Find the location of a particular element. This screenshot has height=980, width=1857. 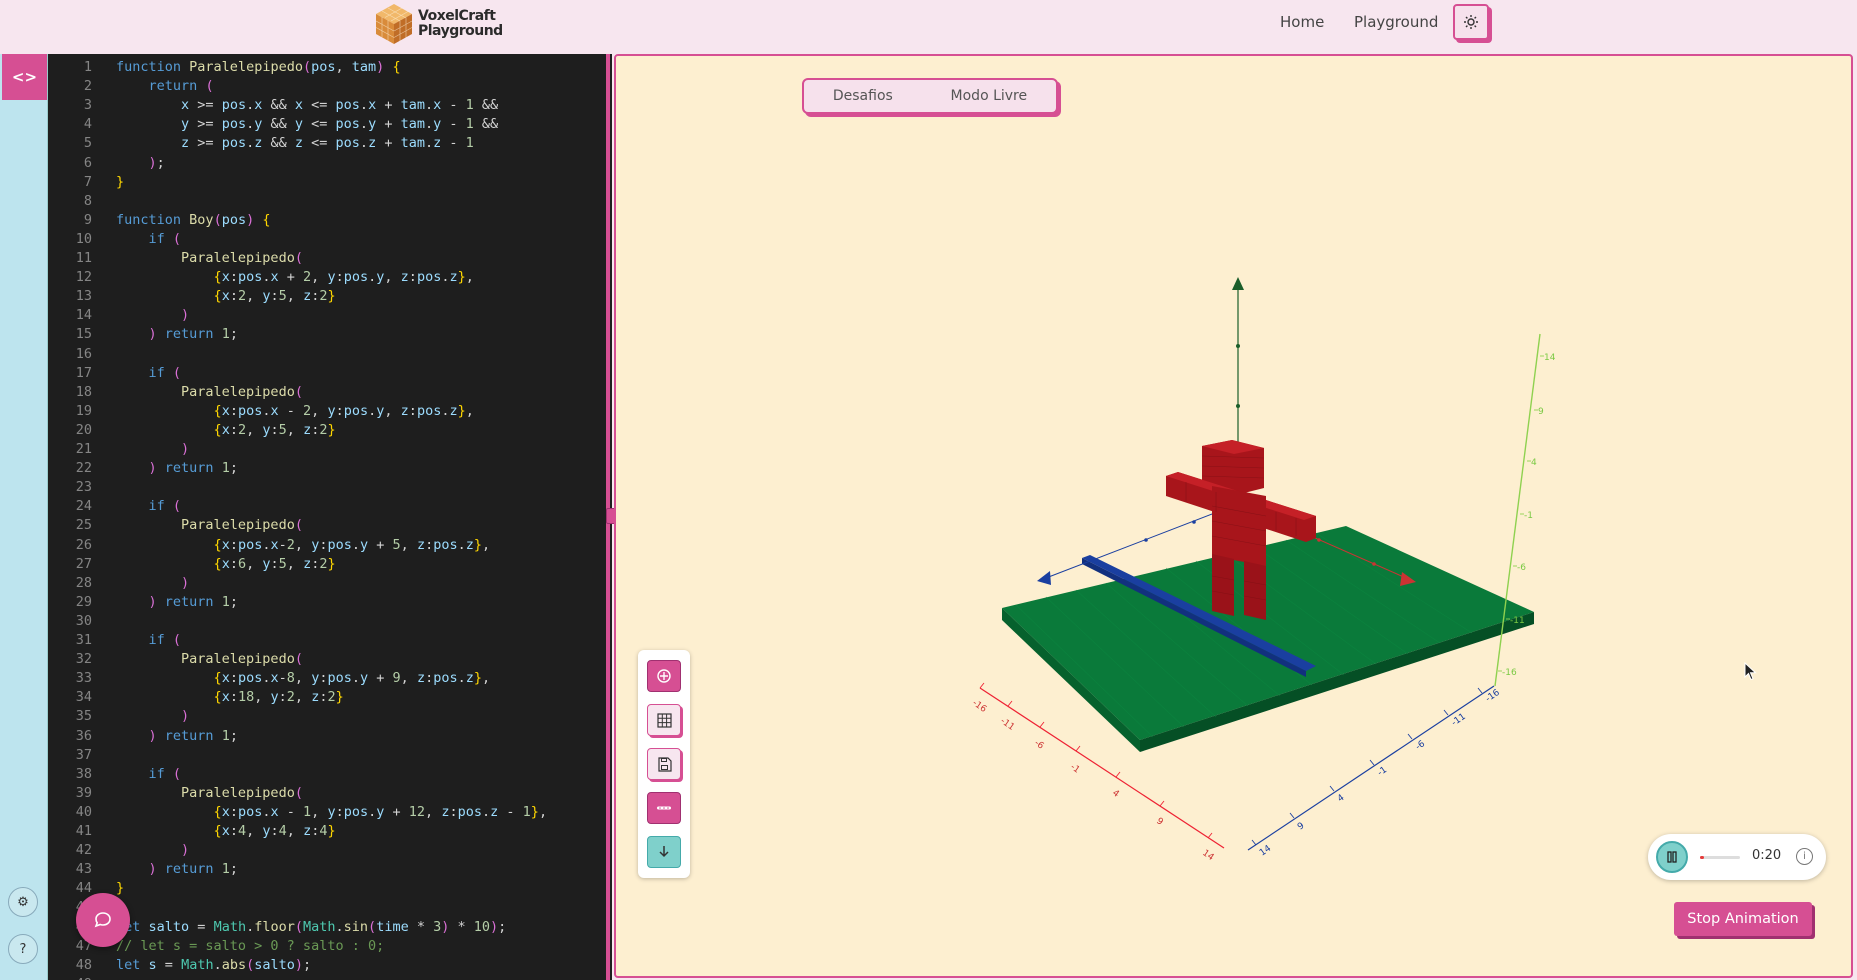

code-line: 14 ) is located at coordinates (330, 315).